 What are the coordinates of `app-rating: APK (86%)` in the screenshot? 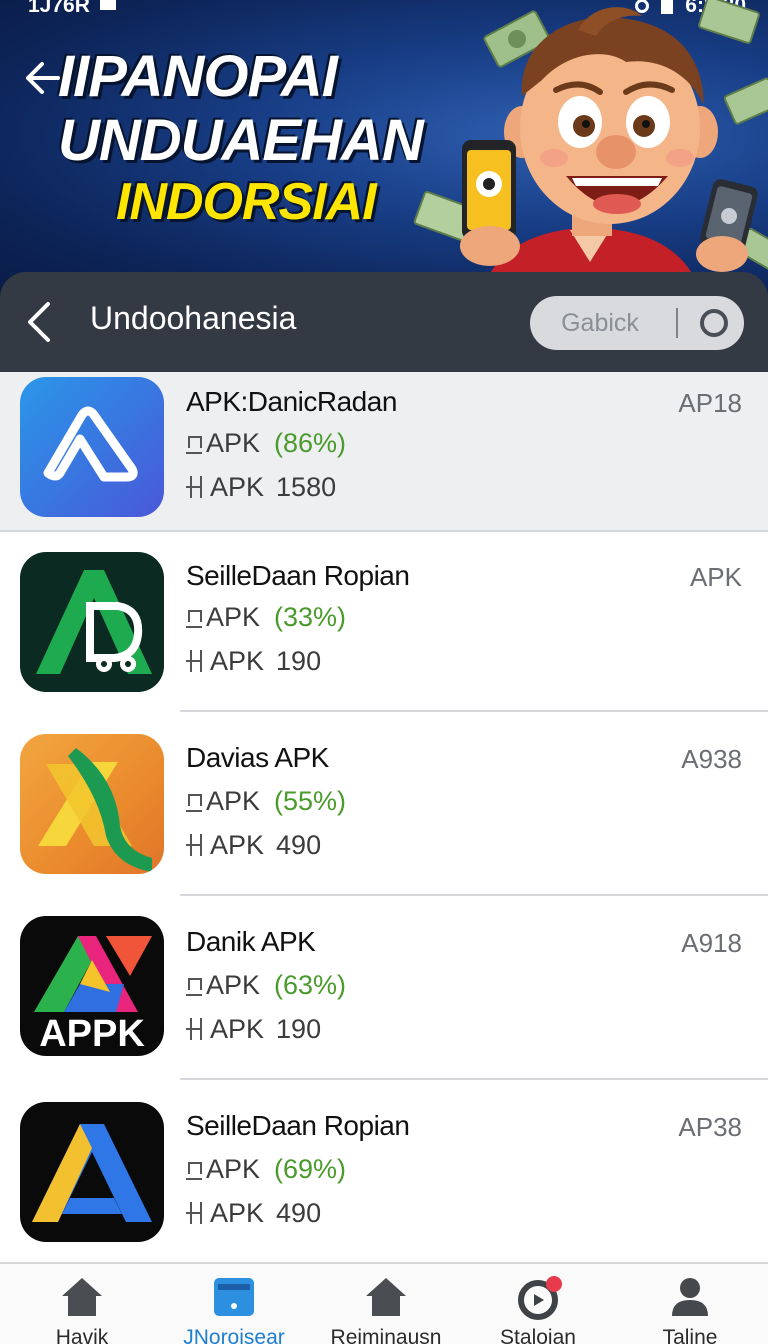 It's located at (266, 443).